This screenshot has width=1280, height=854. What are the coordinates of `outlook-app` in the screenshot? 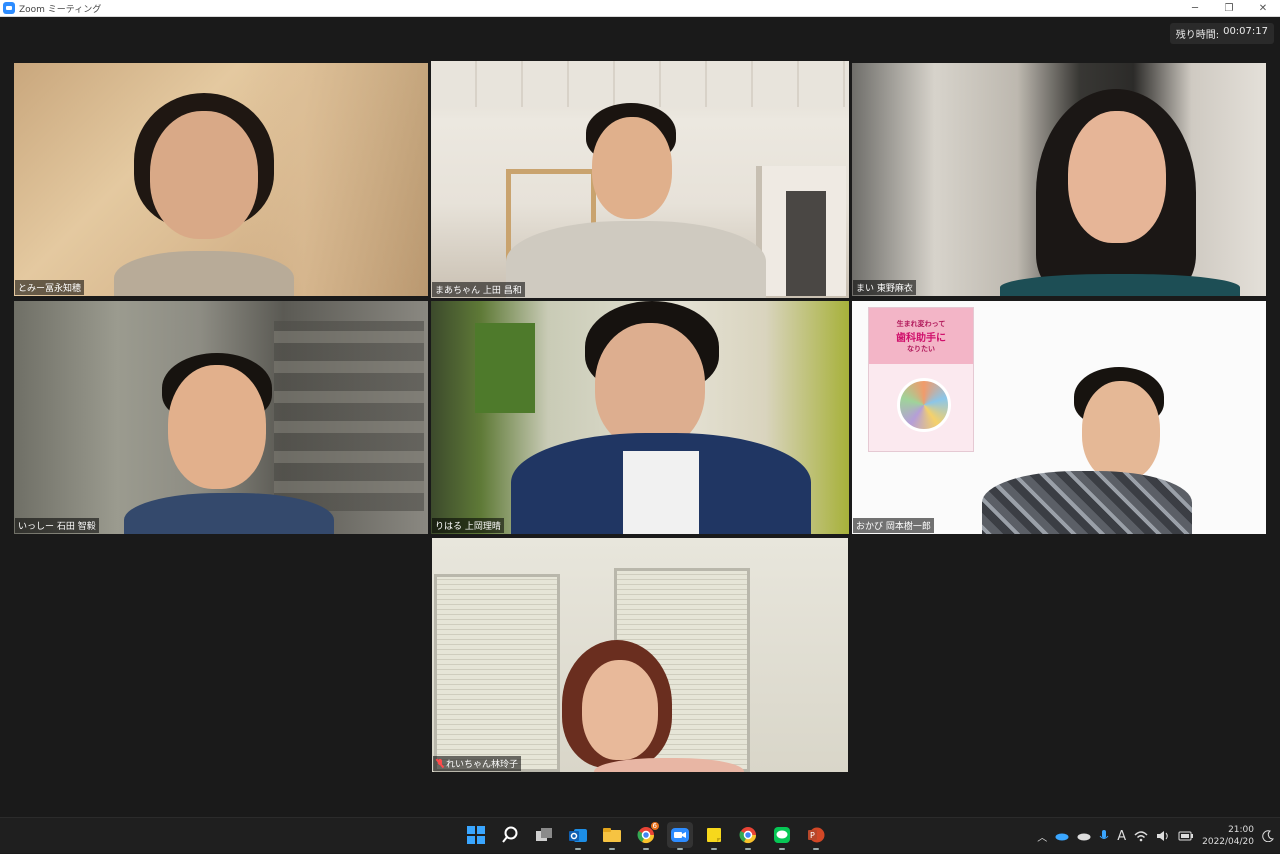 It's located at (578, 836).